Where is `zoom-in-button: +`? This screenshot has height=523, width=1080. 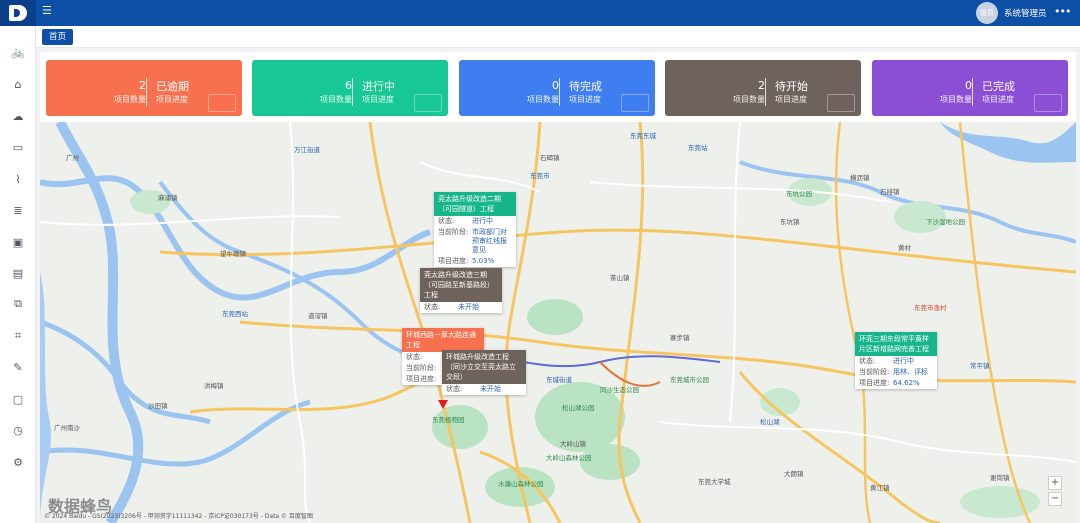
zoom-in-button: + is located at coordinates (1055, 483).